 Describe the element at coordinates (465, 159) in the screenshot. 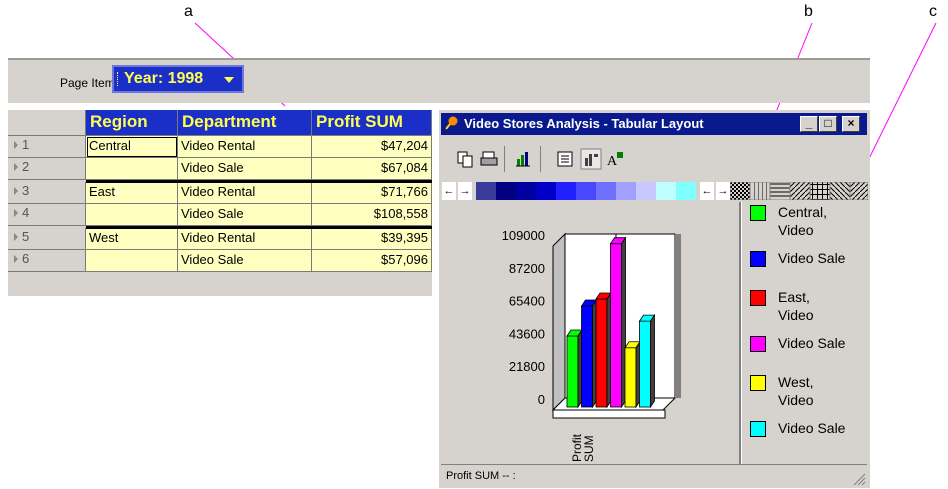

I see `copy-icon` at that location.